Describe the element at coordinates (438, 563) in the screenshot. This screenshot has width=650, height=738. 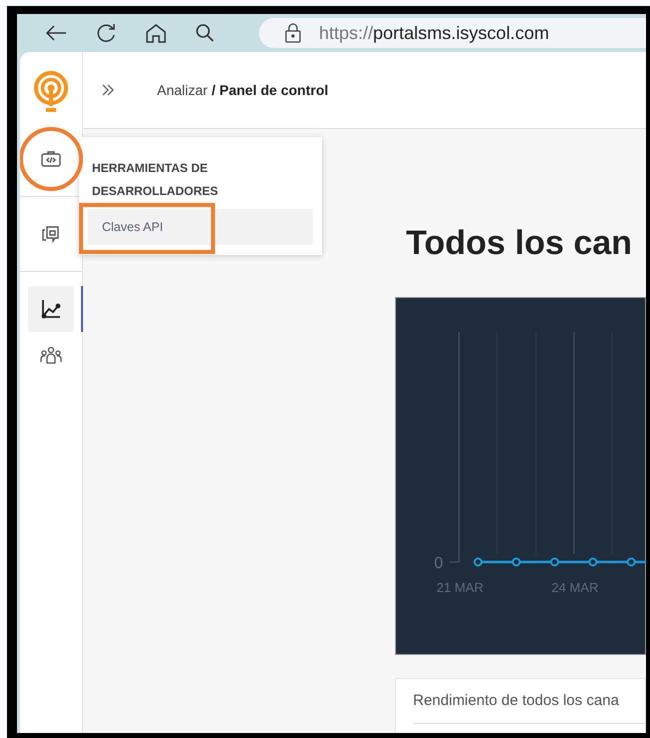
I see `y-tick-label: 0` at that location.